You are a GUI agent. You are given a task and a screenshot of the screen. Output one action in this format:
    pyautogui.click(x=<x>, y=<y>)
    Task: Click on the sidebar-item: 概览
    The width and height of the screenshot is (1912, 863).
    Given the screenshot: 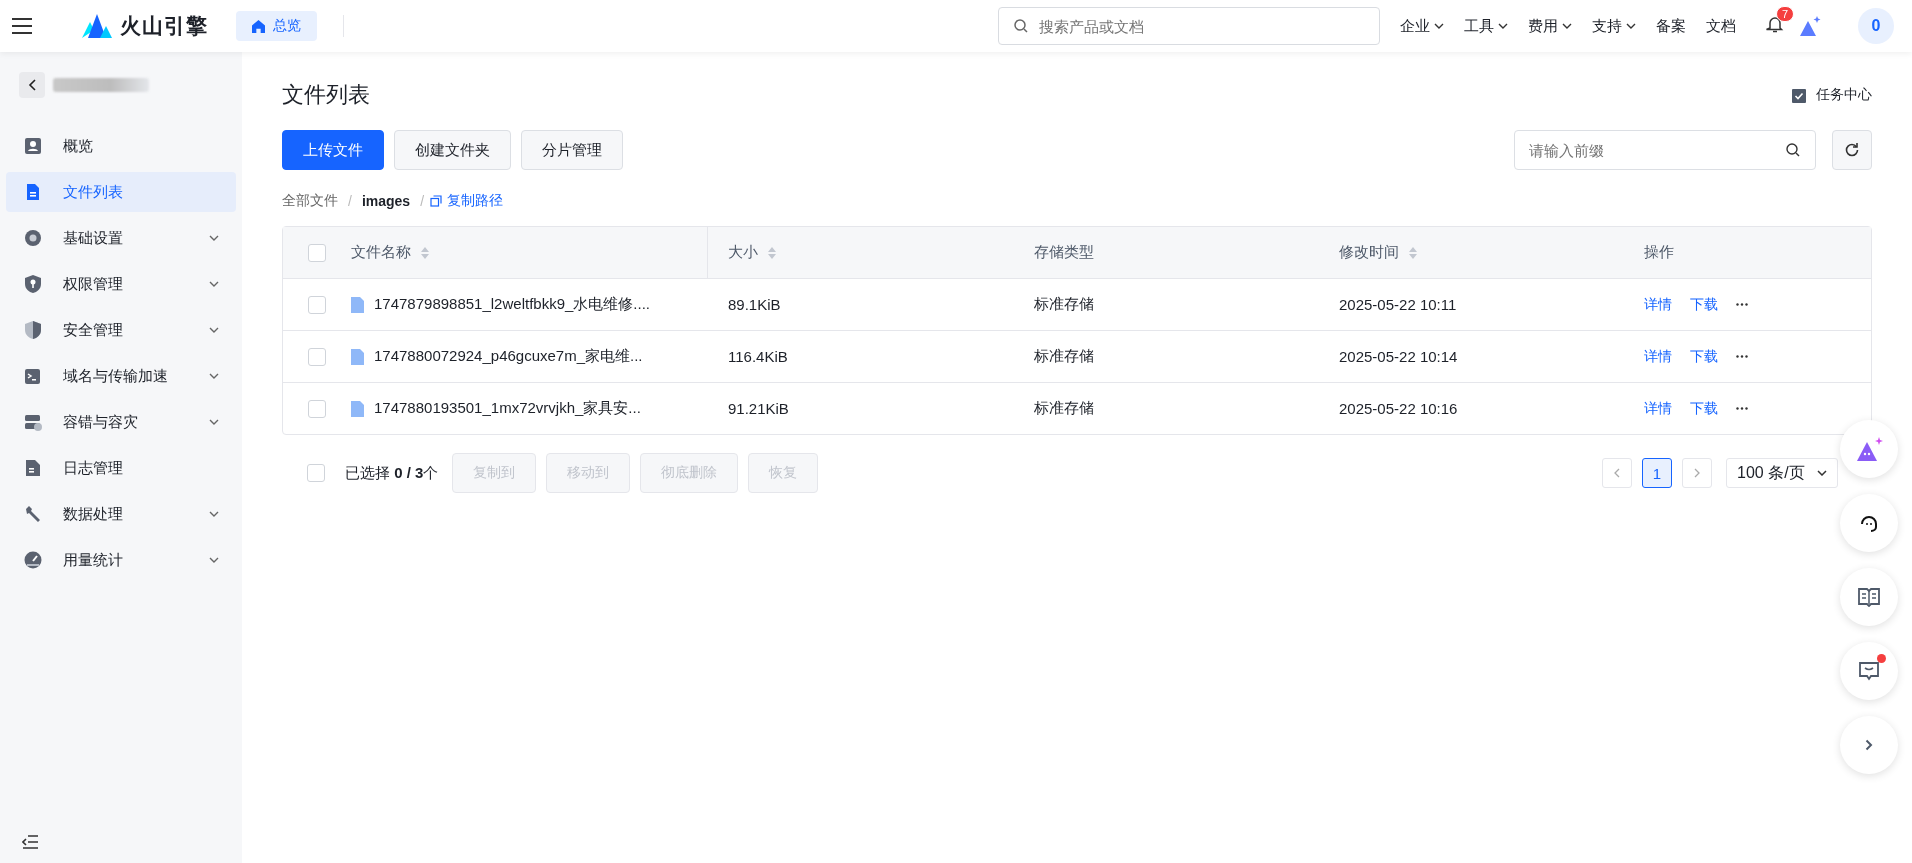 What is the action you would take?
    pyautogui.click(x=121, y=146)
    